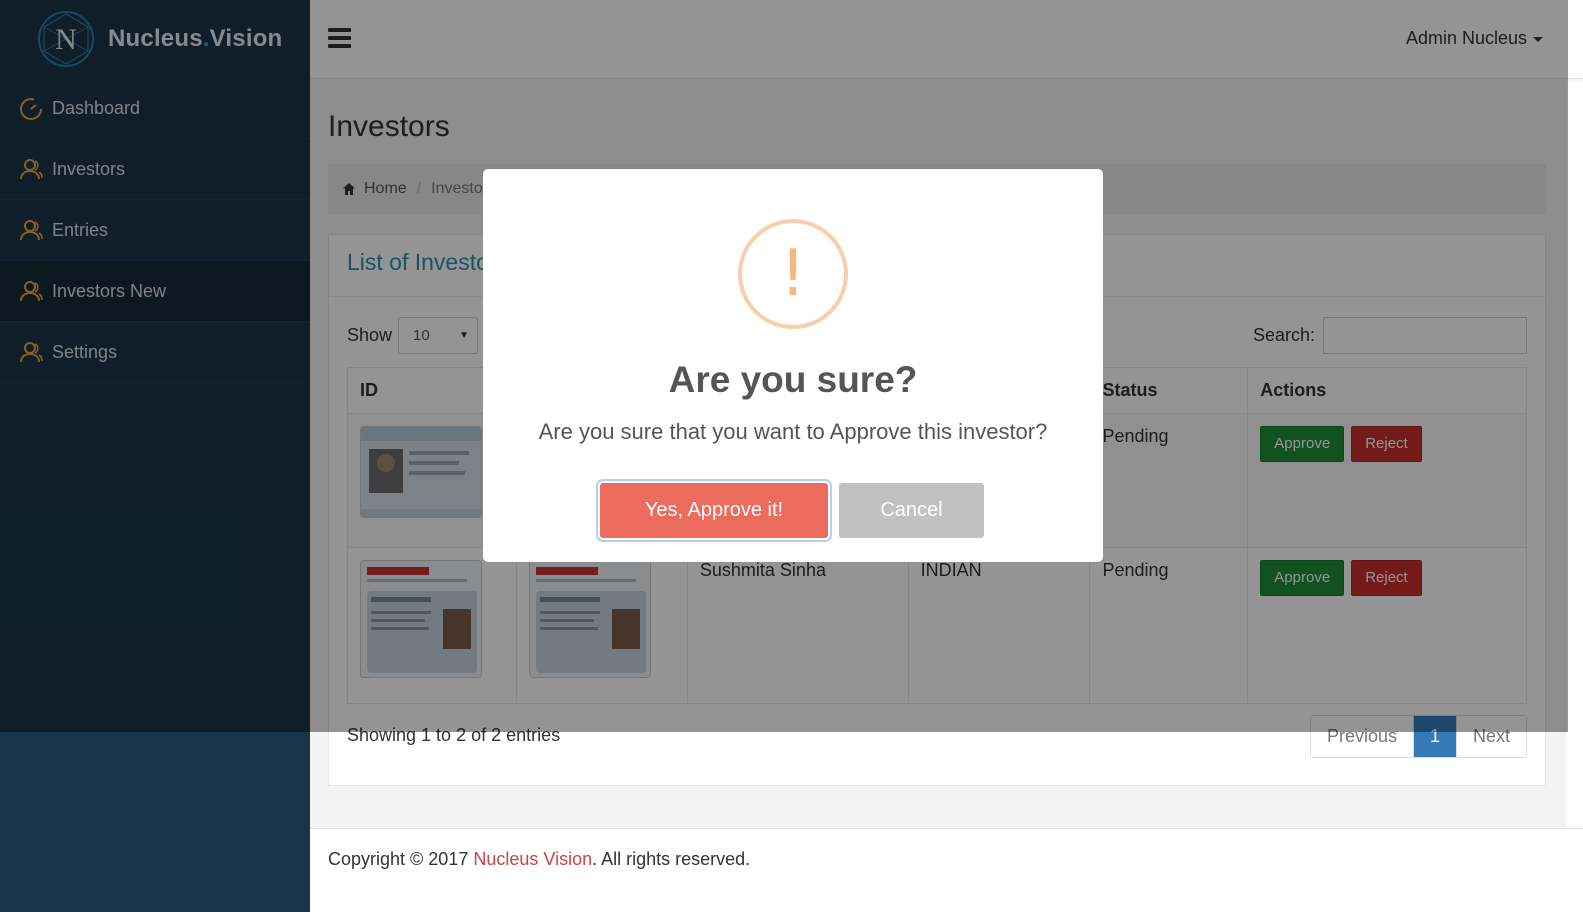  Describe the element at coordinates (671, 859) in the screenshot. I see `rights-text: . All rights reserved.` at that location.